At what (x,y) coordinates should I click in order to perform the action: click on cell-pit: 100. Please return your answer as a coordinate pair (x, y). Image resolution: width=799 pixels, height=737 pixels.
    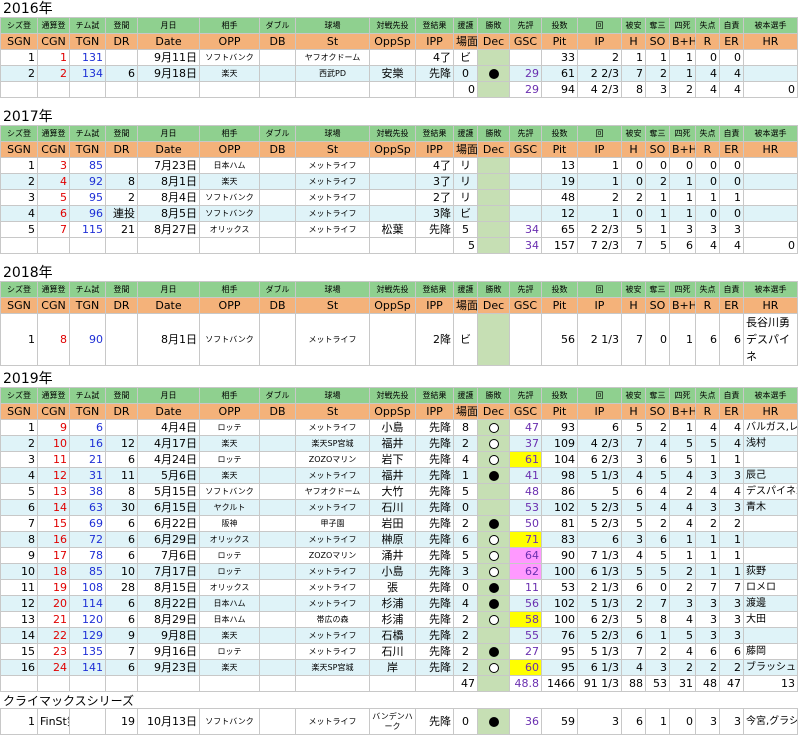
    Looking at the image, I should click on (559, 619).